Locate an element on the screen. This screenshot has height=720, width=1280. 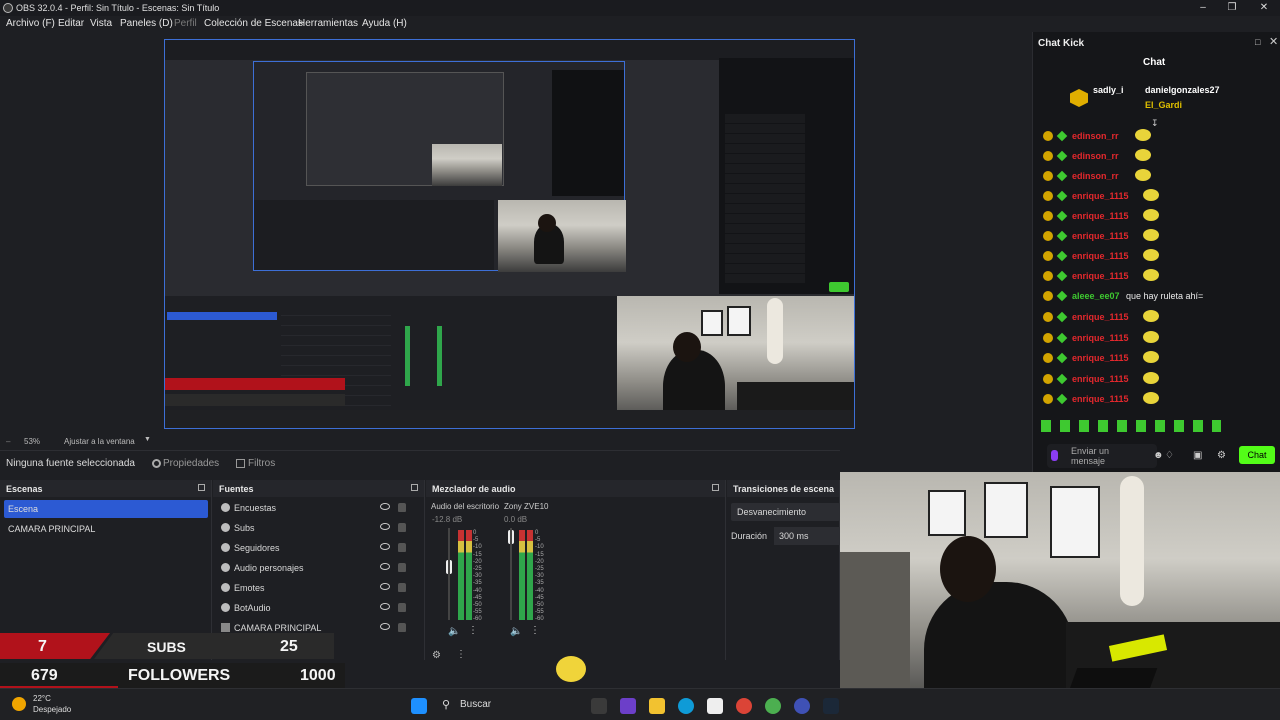
app-icon is located at coordinates (628, 706).